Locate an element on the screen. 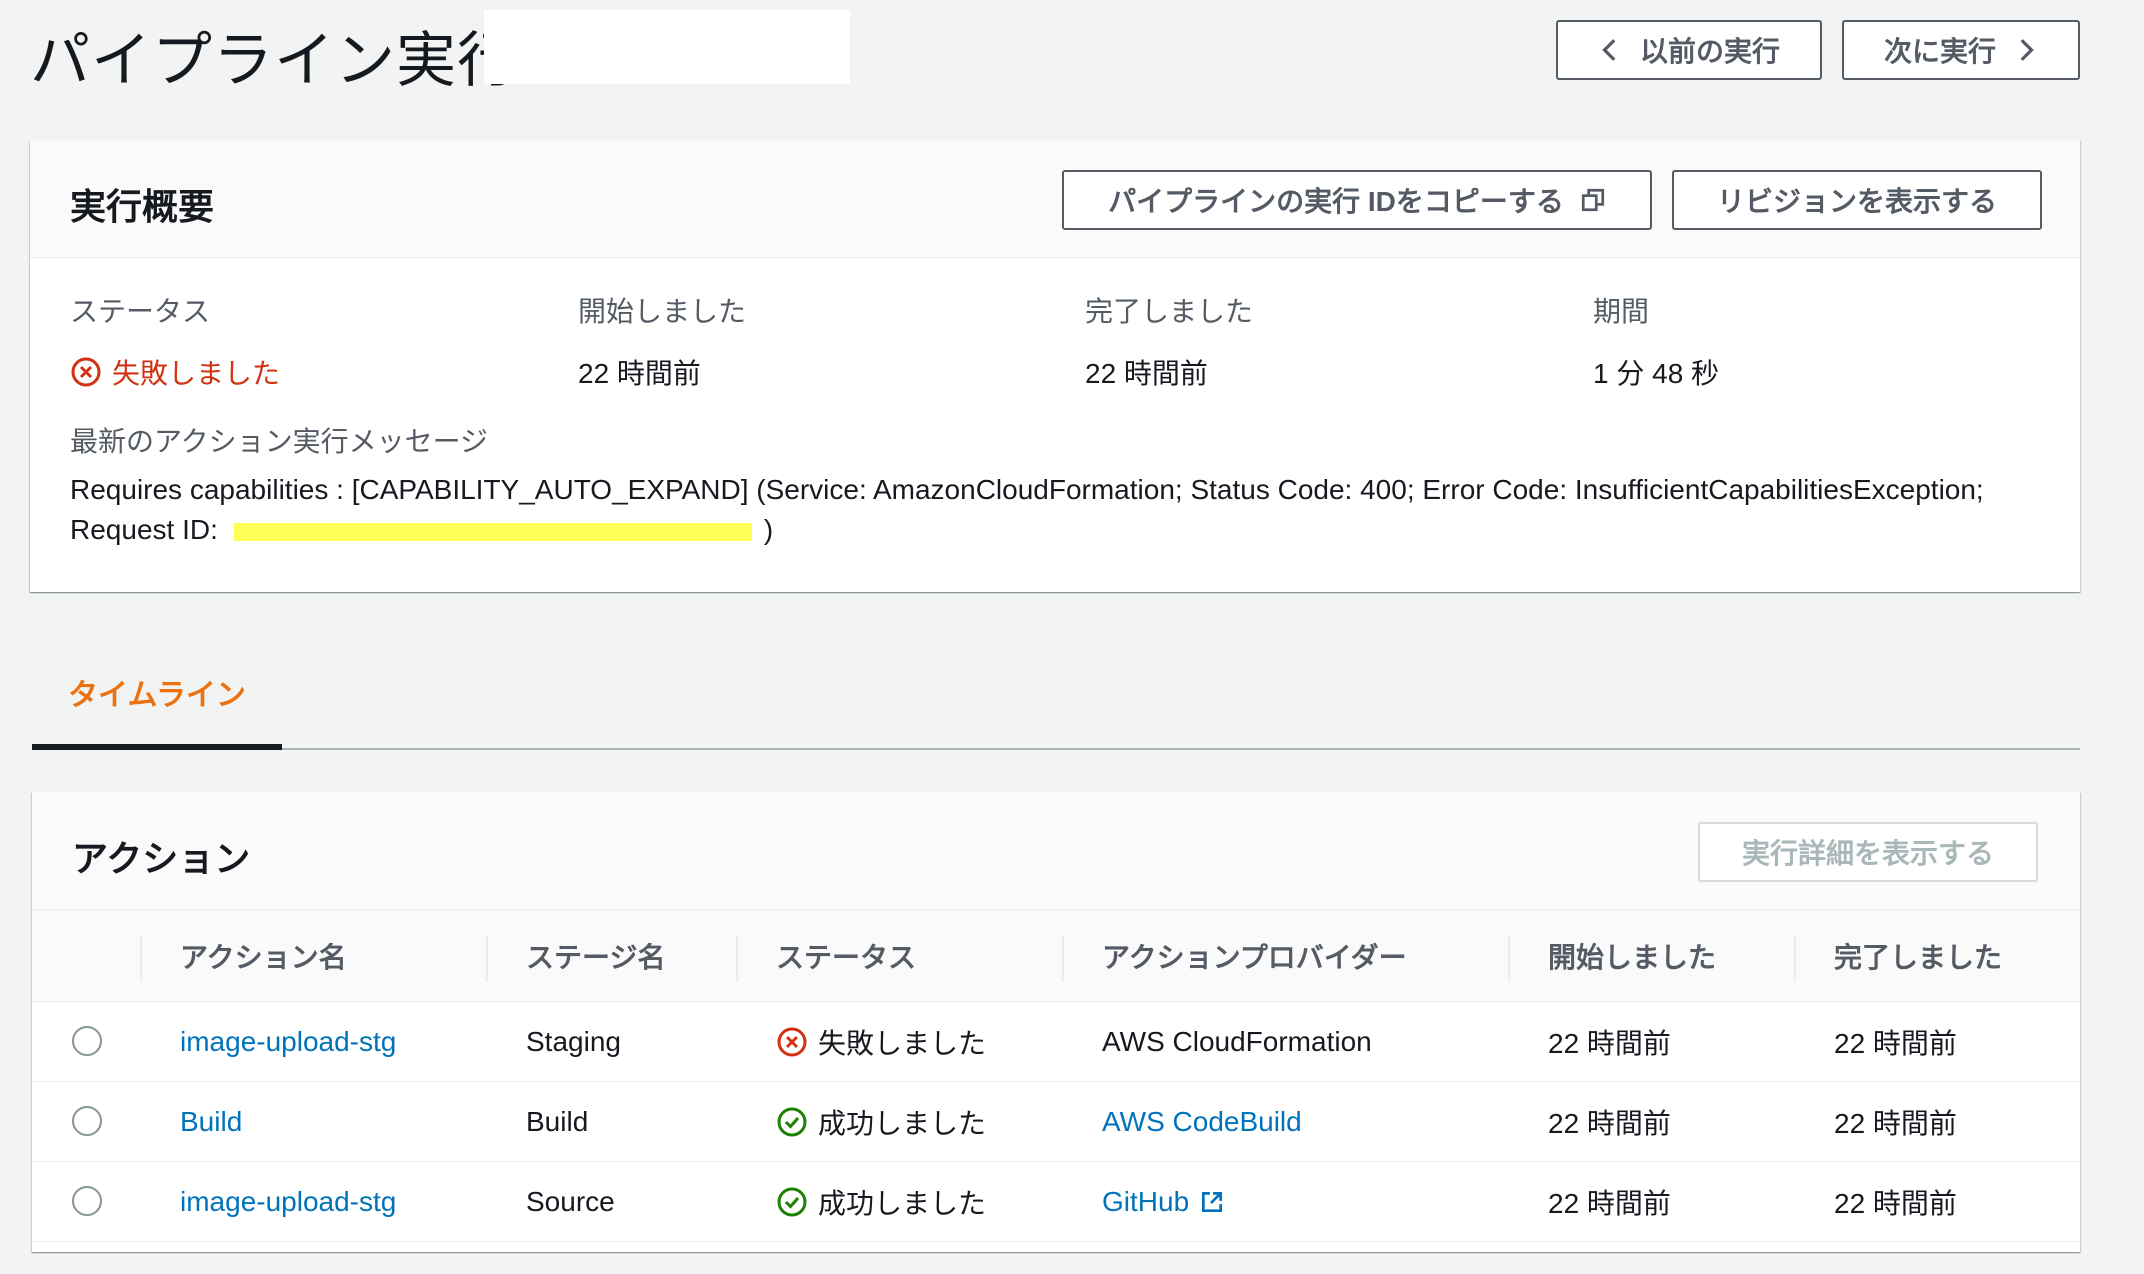 The image size is (2144, 1274). completed-field: 完了しました 22 時間前 is located at coordinates (1169, 341).